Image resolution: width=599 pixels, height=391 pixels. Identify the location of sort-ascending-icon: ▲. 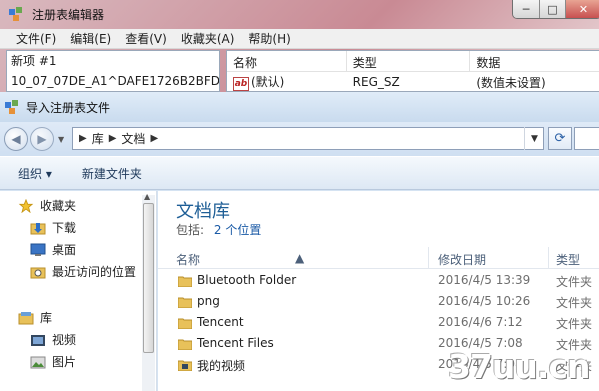
(300, 258).